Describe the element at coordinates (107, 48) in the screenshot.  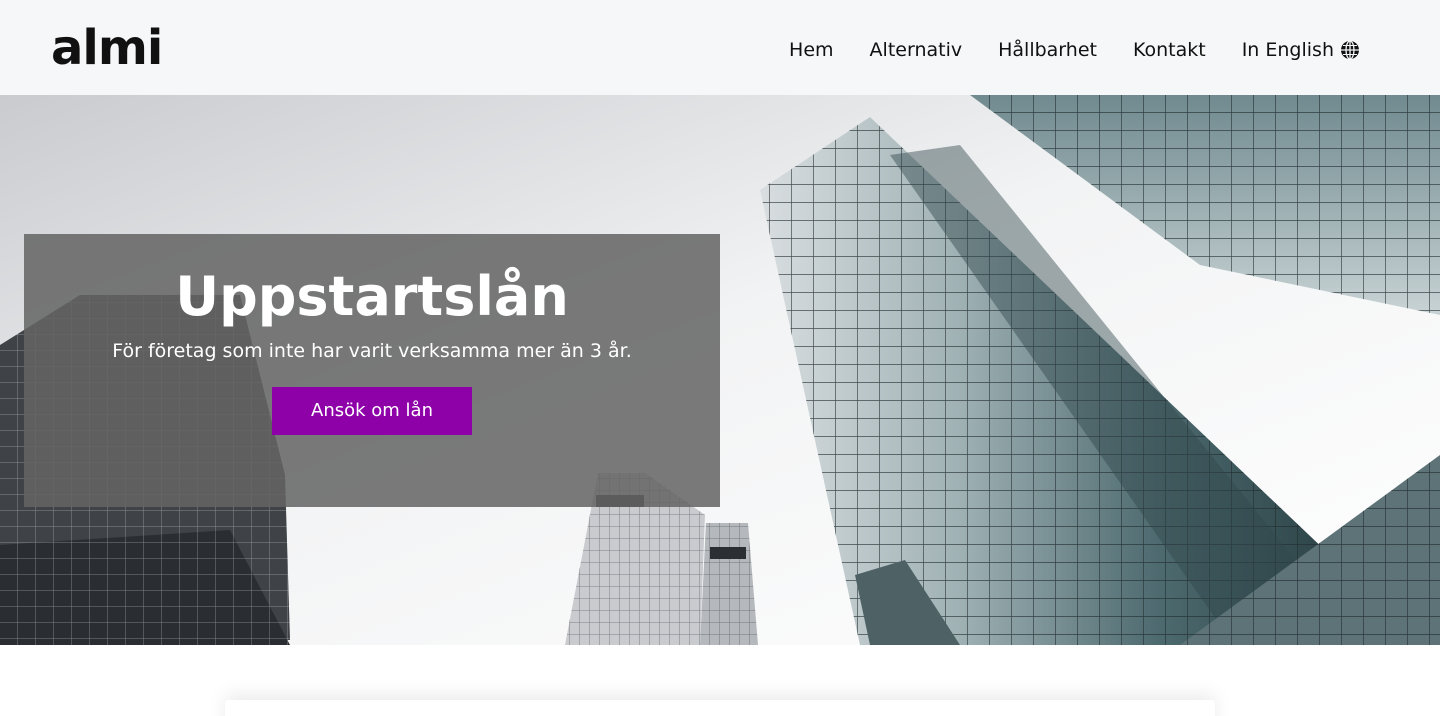
I see `almi-logo: almi` at that location.